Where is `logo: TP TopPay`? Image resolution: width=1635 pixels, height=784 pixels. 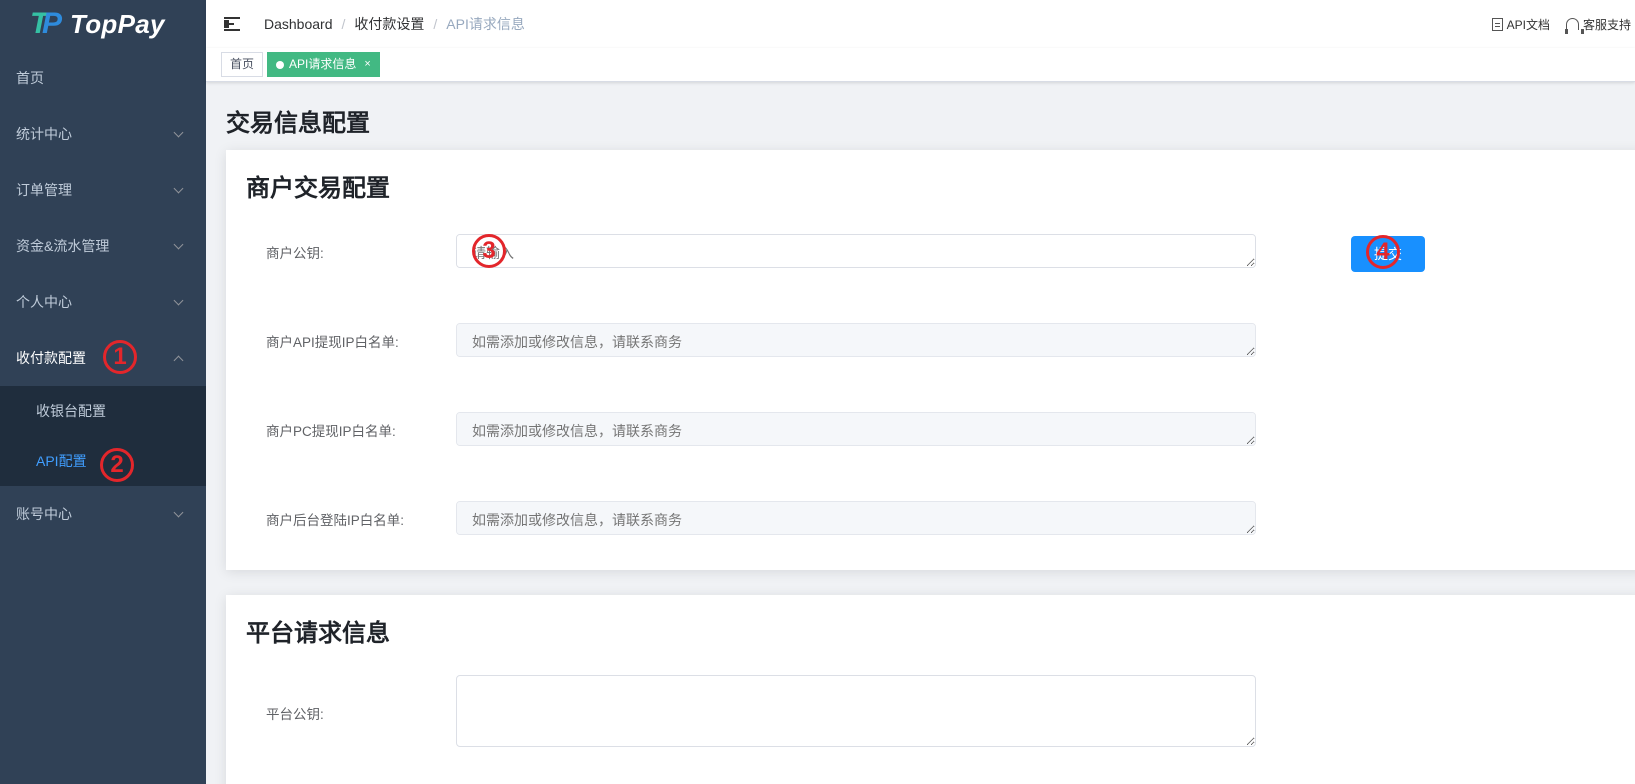 logo: TP TopPay is located at coordinates (103, 24).